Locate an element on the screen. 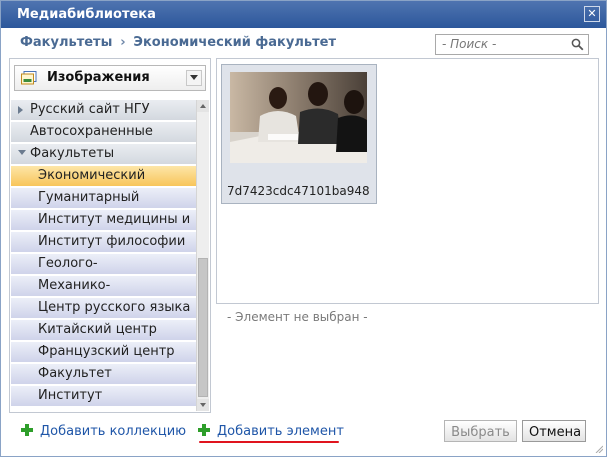 The image size is (607, 457). tree-item-institute: Институт is located at coordinates (103, 396).